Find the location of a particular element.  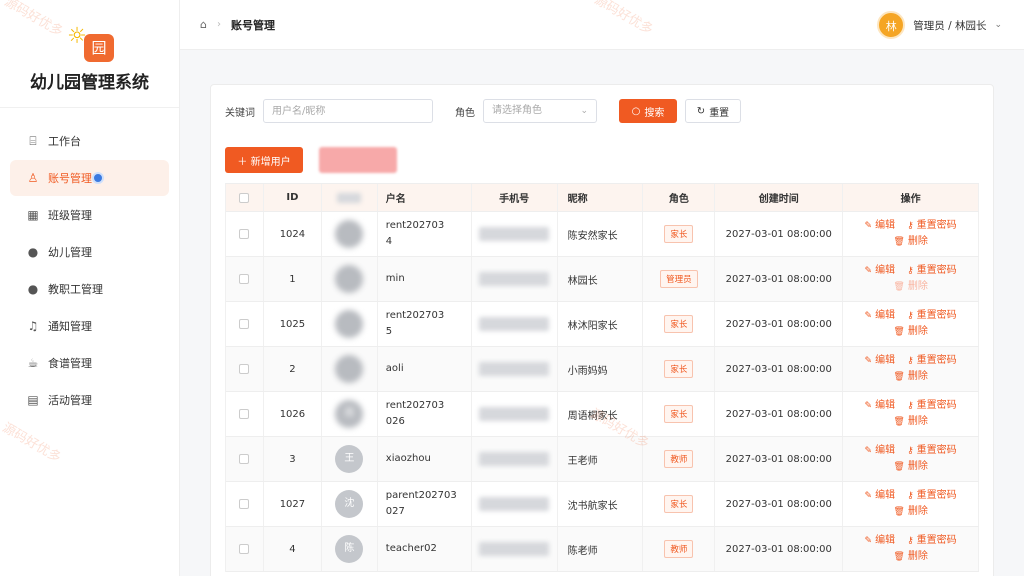

keyword-label: 关键词 is located at coordinates (240, 113).